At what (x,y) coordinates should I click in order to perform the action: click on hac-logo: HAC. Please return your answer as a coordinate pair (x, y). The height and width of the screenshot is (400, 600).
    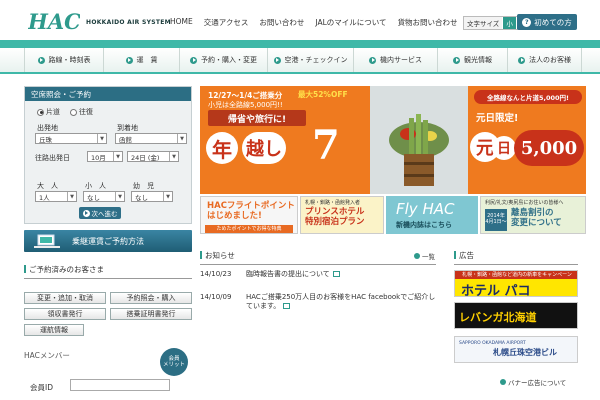
    Looking at the image, I should click on (54, 21).